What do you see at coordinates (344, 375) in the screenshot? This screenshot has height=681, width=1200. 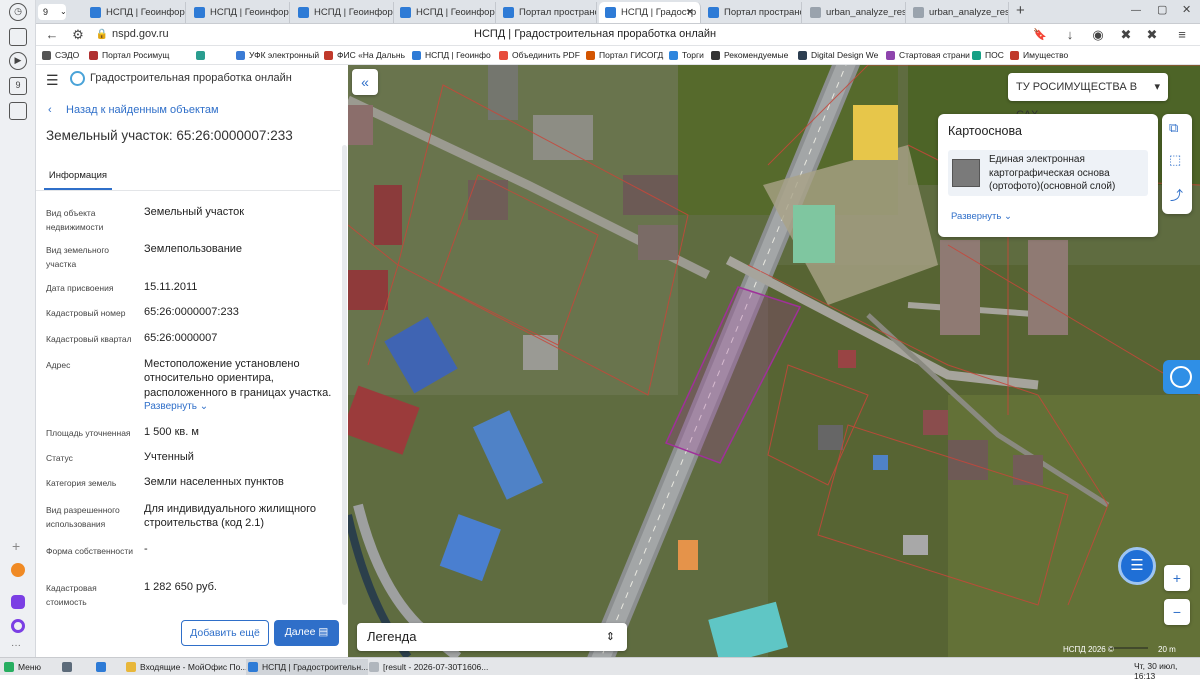 I see `scrollbar` at bounding box center [344, 375].